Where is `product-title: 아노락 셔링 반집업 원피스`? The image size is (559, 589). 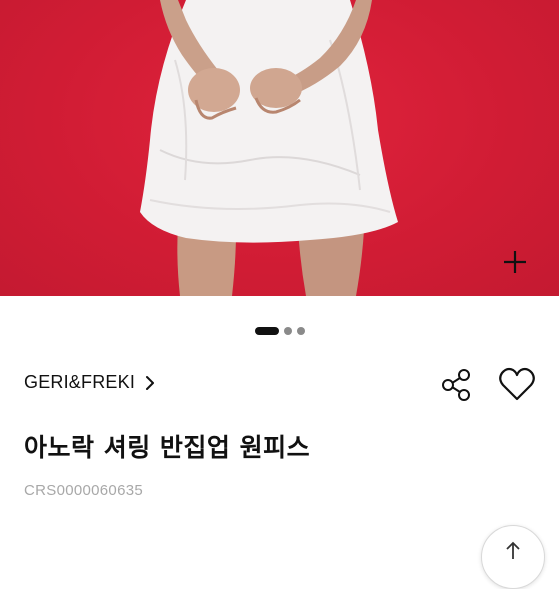
product-title: 아노락 셔링 반집업 원피스 is located at coordinates (167, 447).